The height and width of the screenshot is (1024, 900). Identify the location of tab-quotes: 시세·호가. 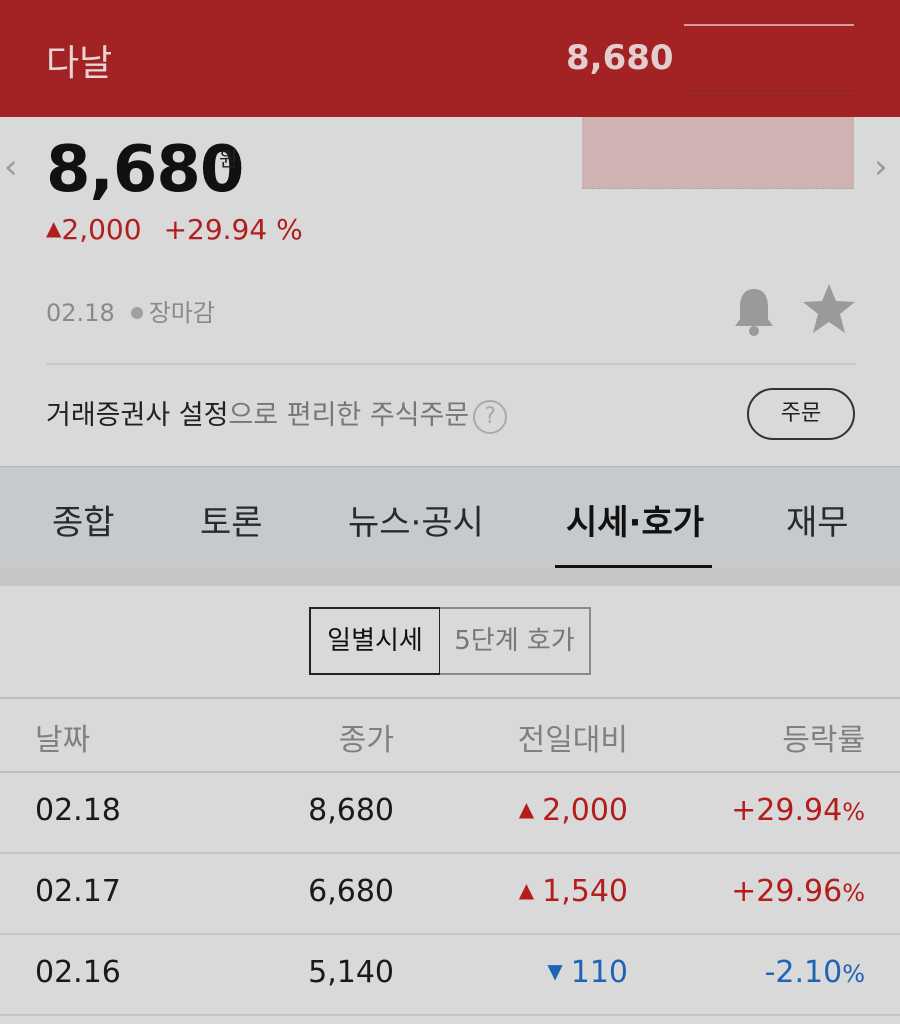
(635, 519).